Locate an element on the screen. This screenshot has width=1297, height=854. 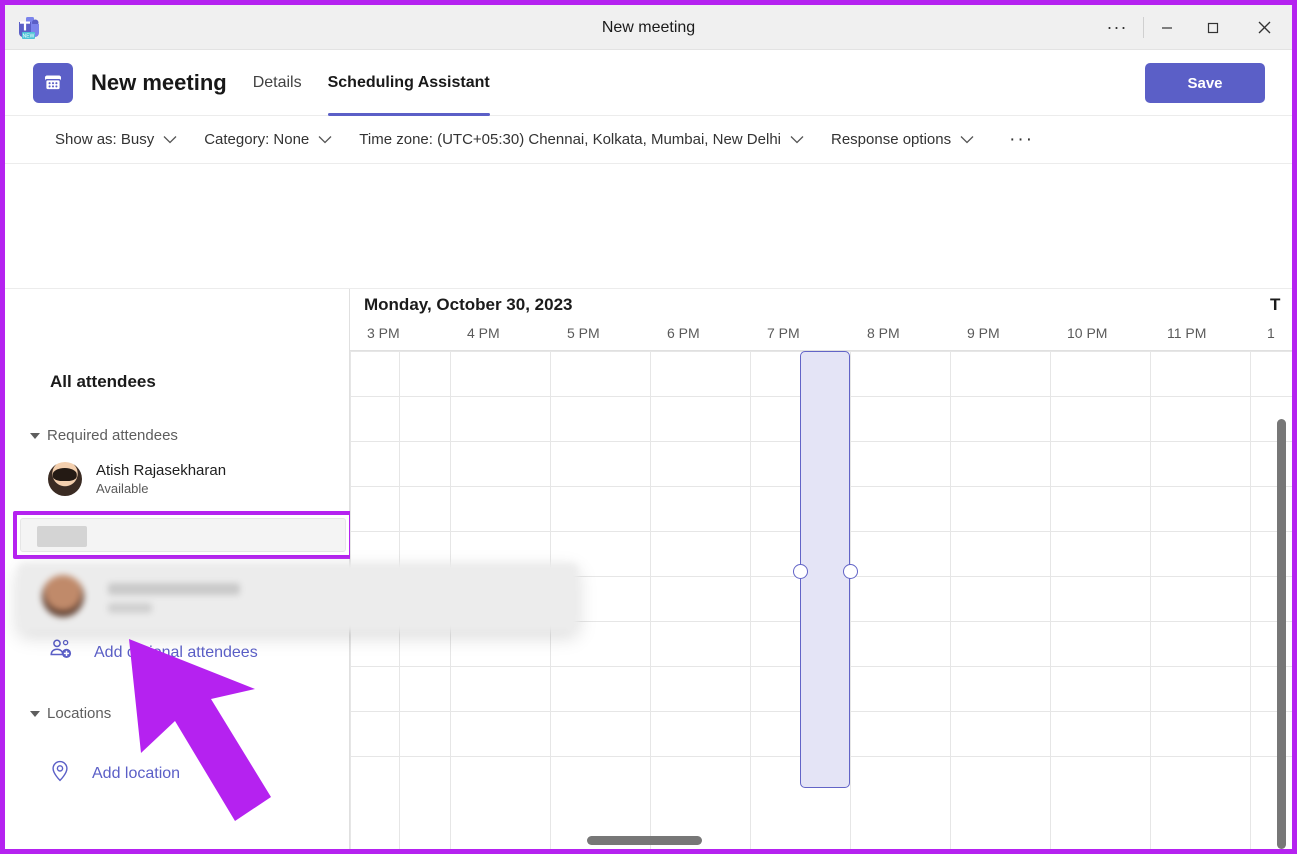
list-item: Atish Rajasekharan Available is located at coordinates (137, 479).